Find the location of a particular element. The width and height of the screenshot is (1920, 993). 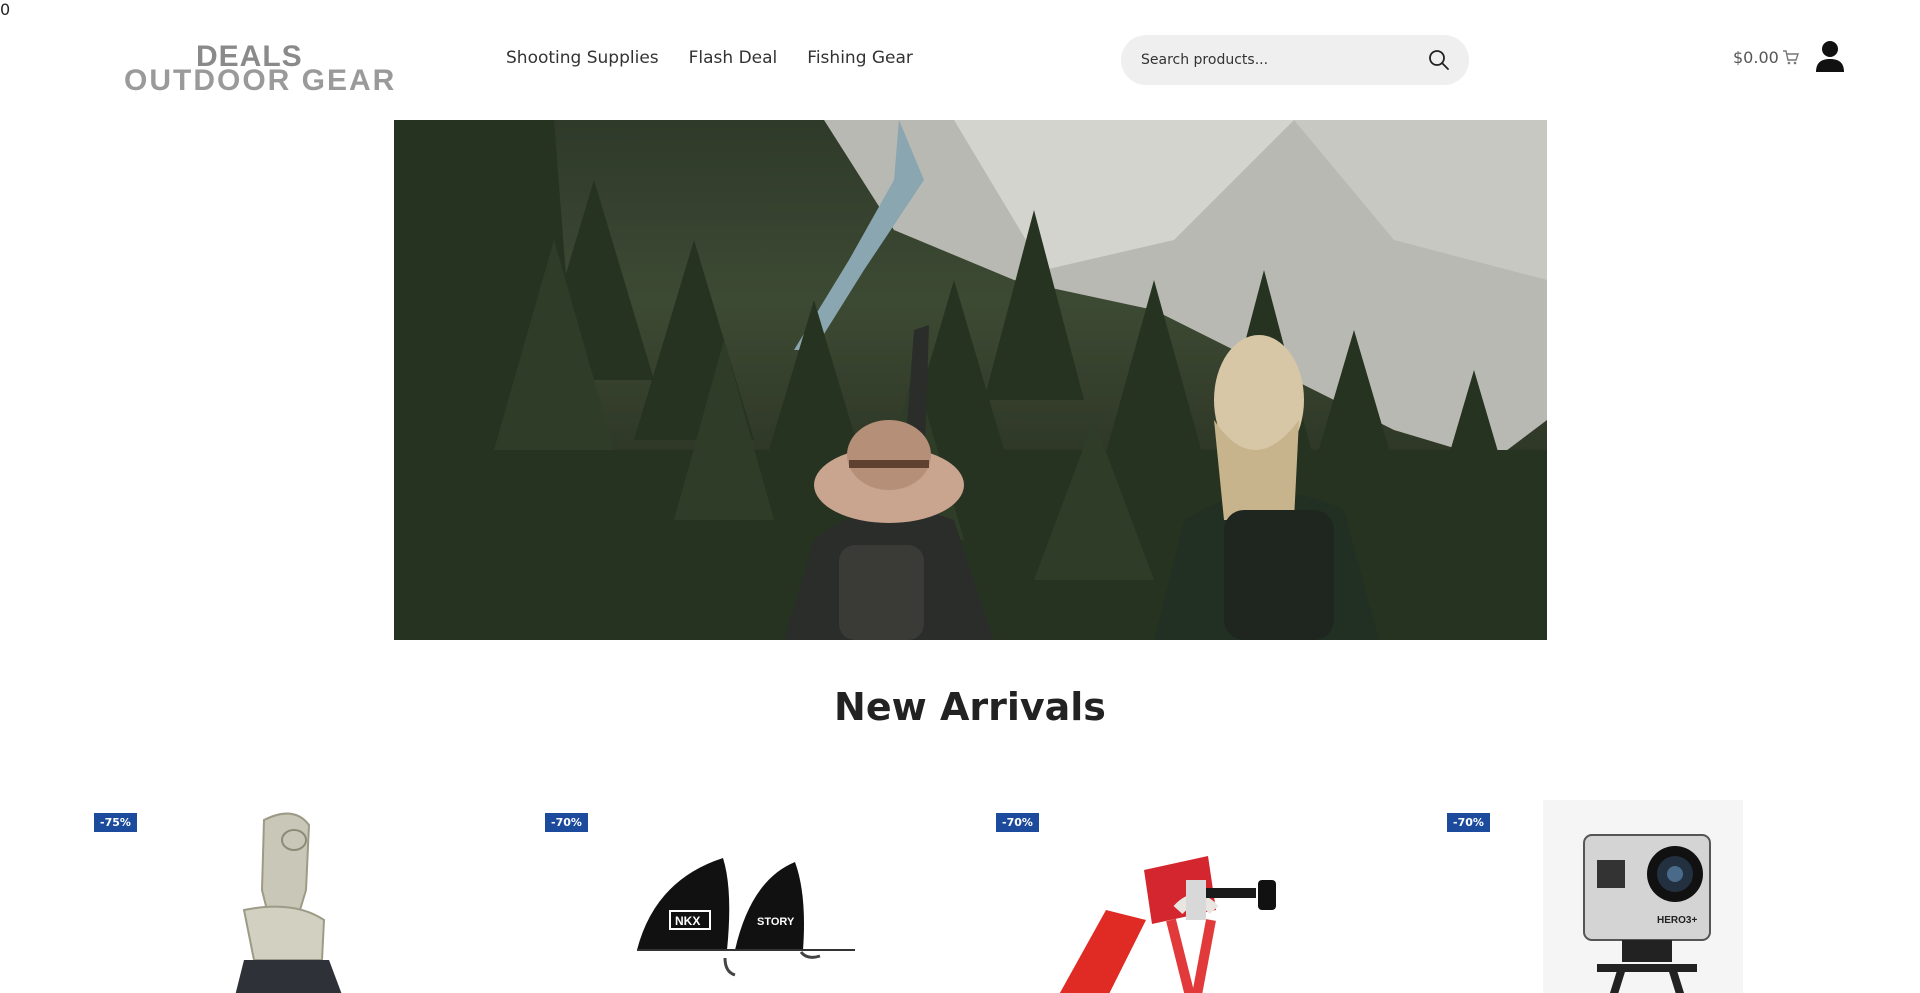

svg-text: NKX is located at coordinates (687, 921).